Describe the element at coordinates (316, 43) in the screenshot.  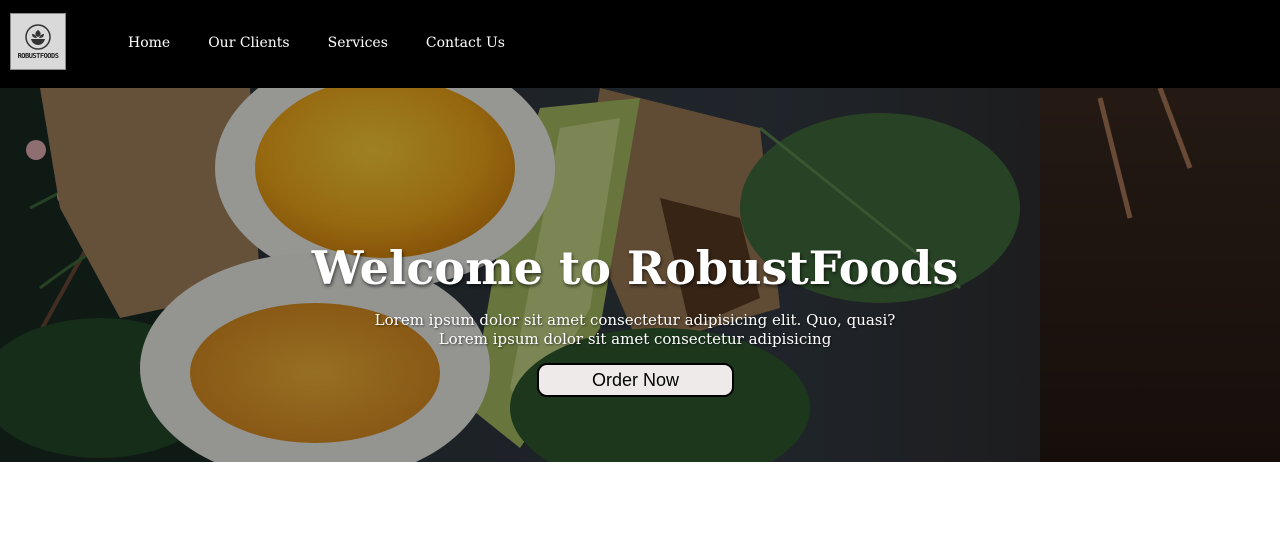
I see `main-nav: Home Our Clients Services Contact Us` at that location.